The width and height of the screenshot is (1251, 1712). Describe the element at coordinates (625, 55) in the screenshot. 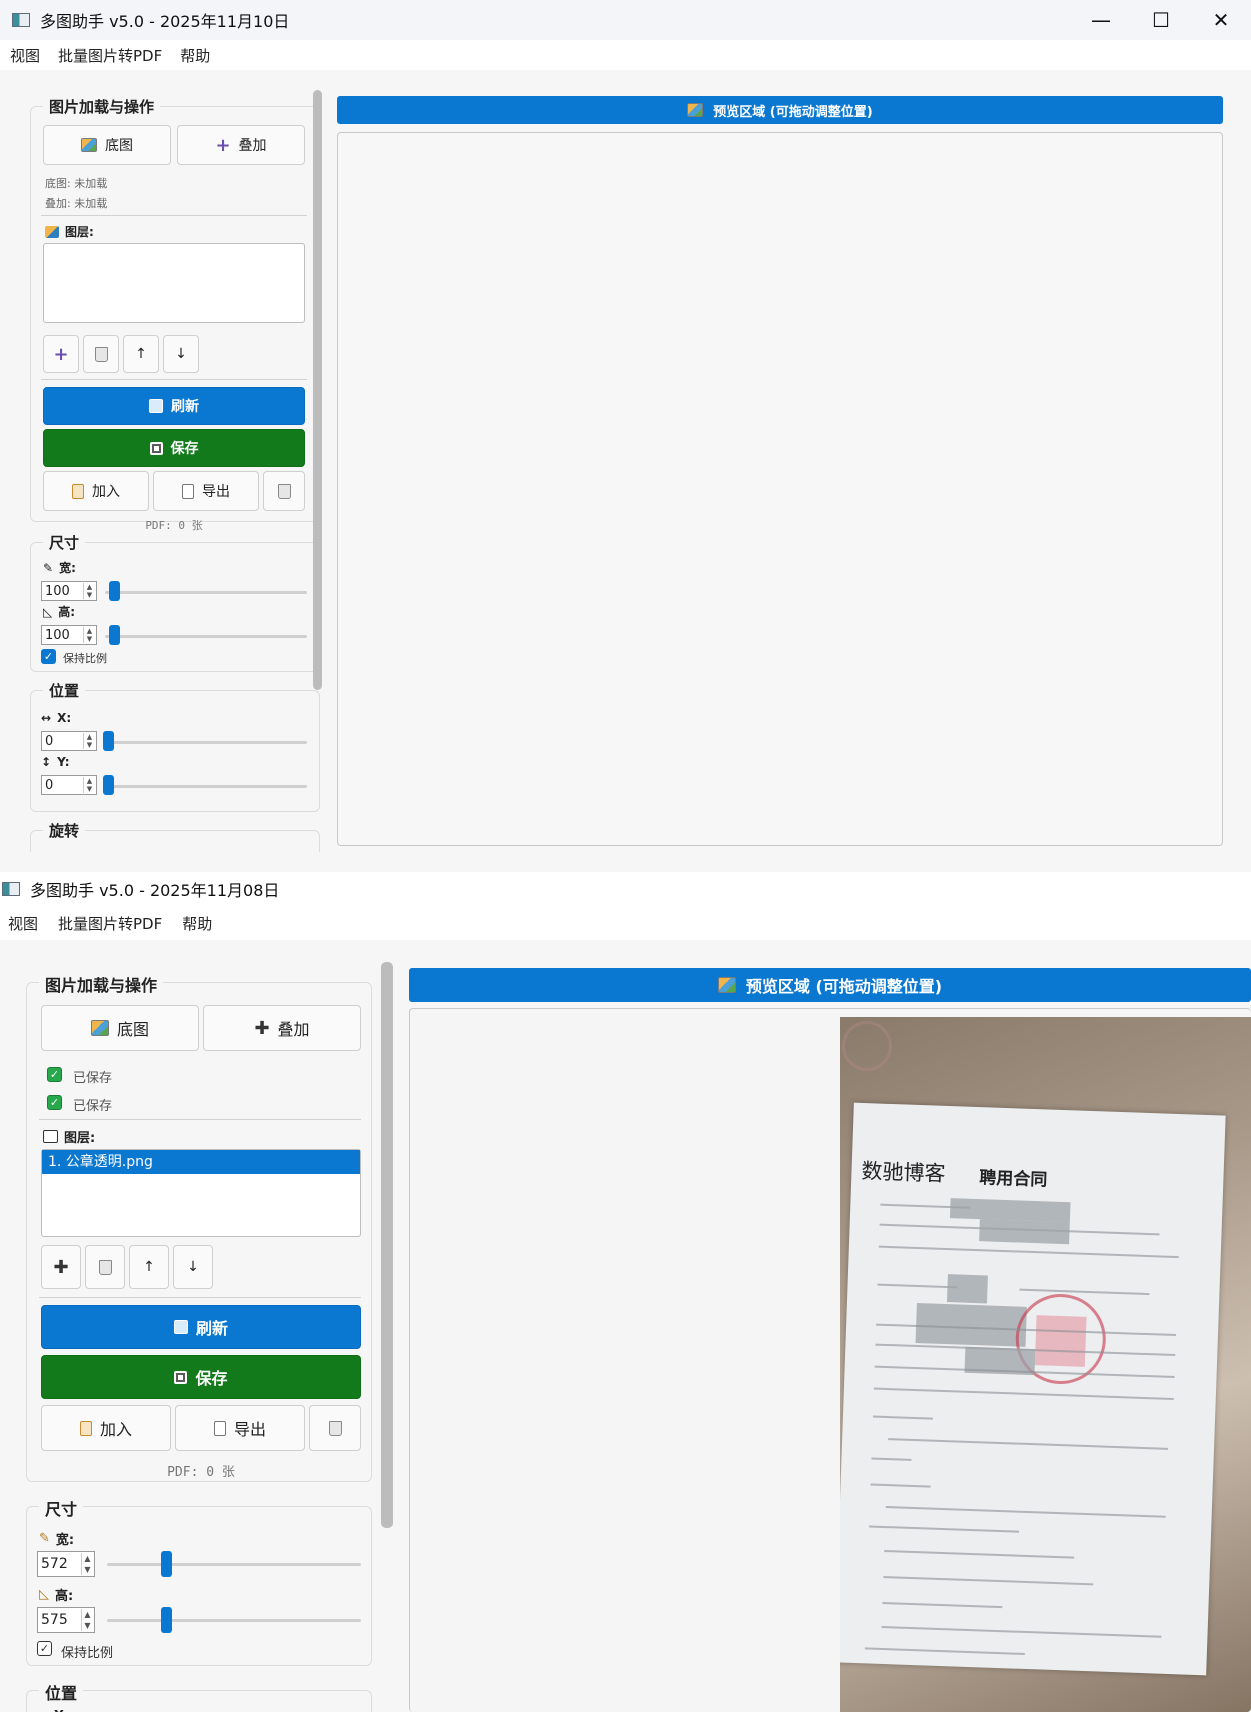

I see `menu-bar: 视图 批量图片转PDF 帮助` at that location.